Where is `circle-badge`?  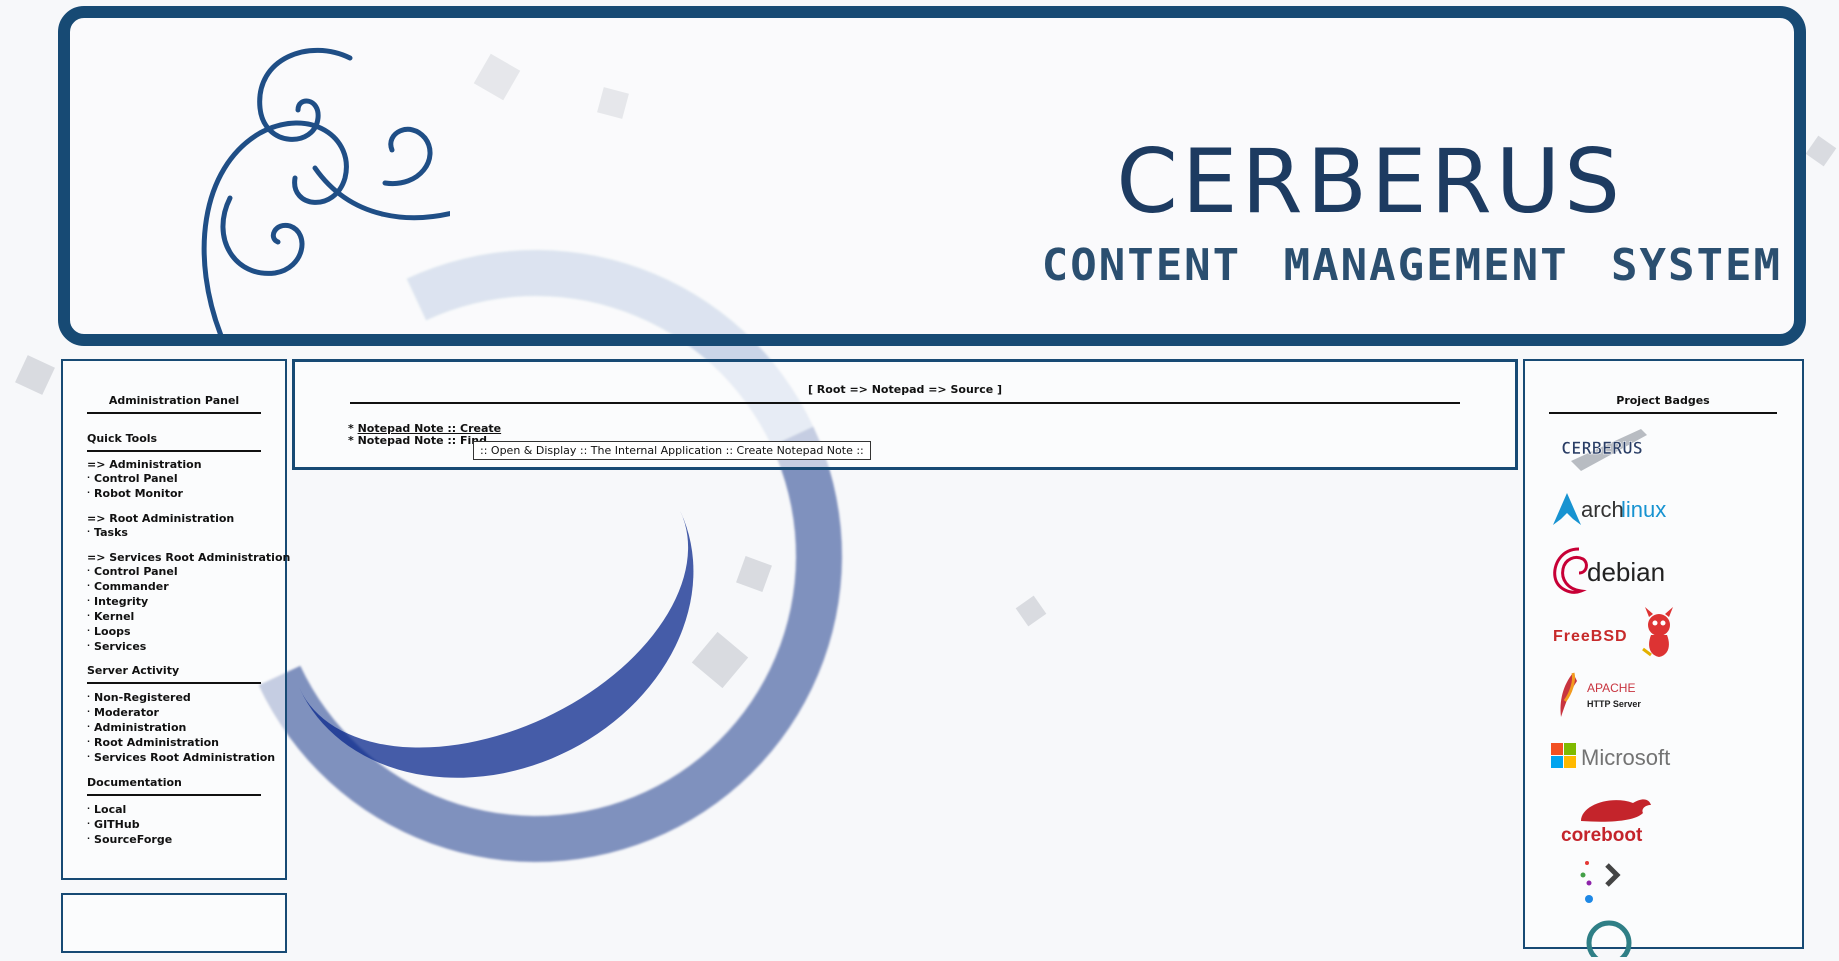 circle-badge is located at coordinates (1616, 939).